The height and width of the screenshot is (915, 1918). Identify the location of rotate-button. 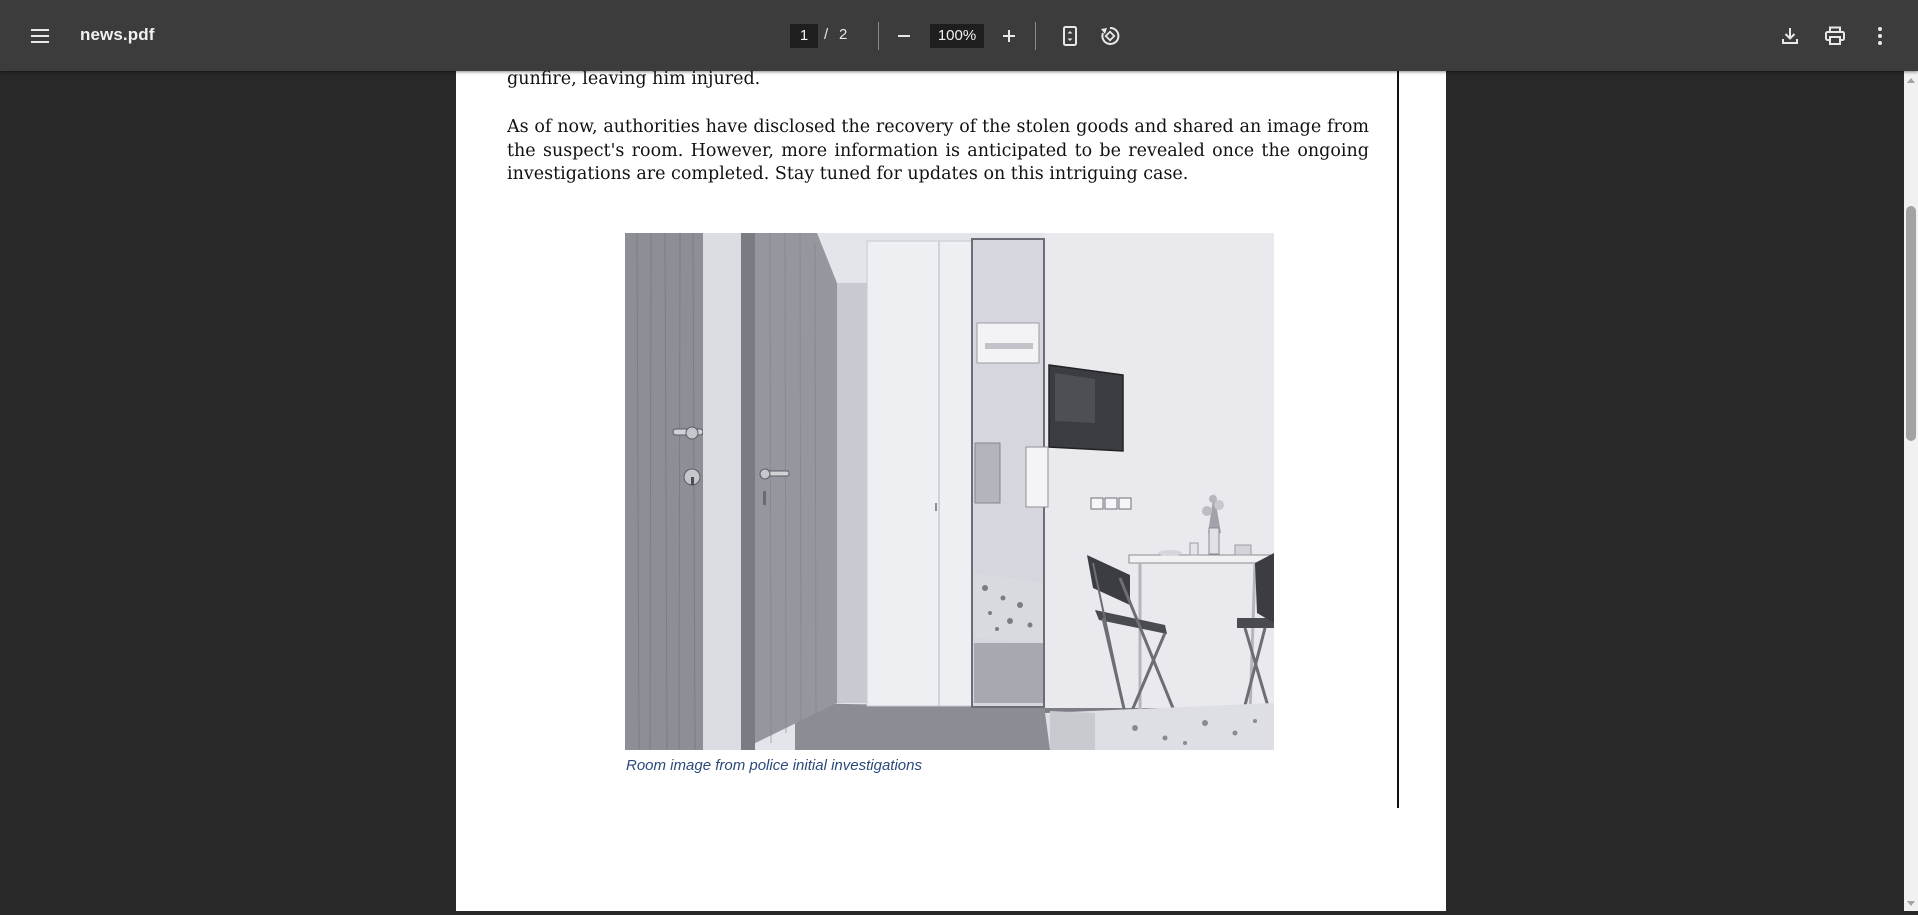
(1110, 36).